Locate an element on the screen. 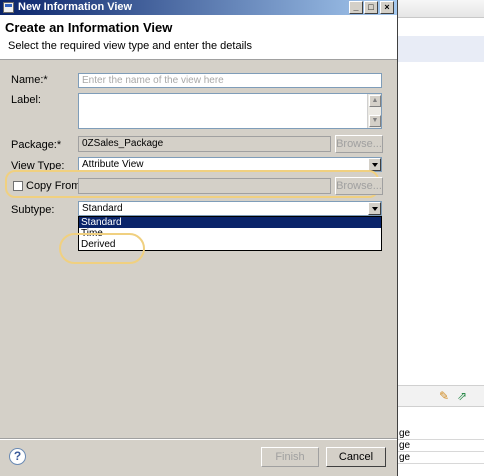  footer-separator is located at coordinates (198, 439).